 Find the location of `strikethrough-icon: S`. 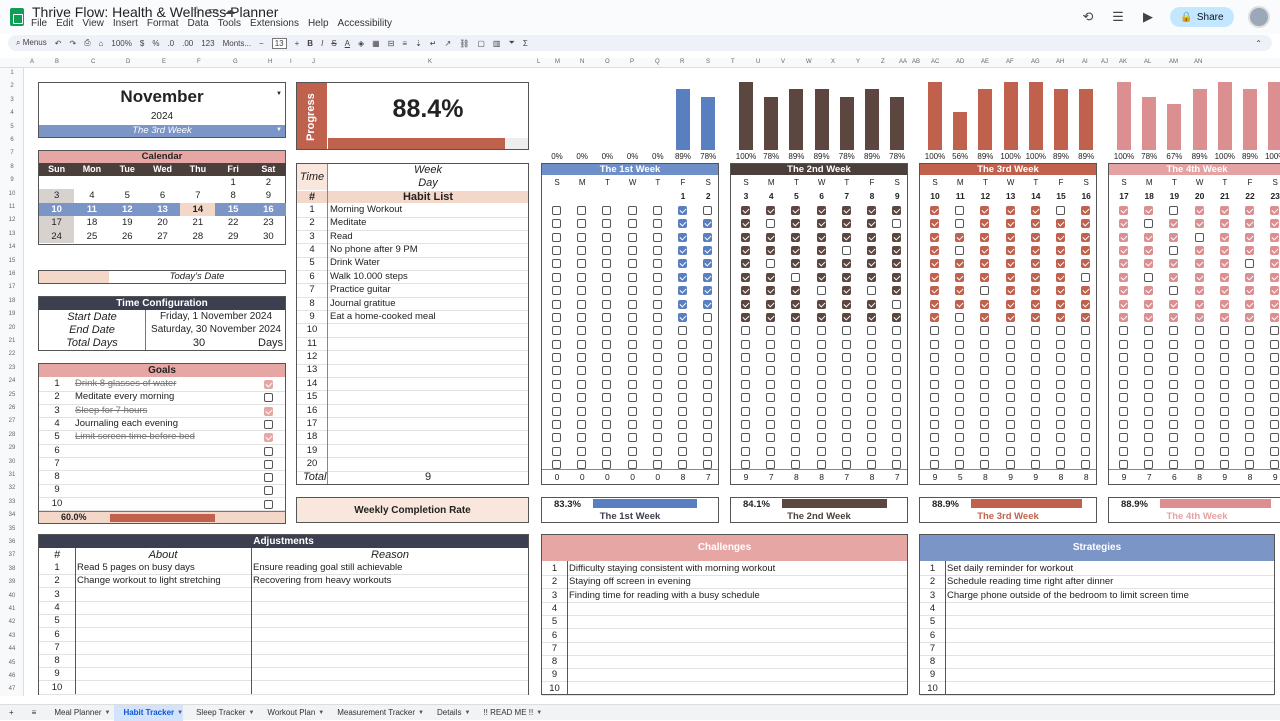

strikethrough-icon: S is located at coordinates (333, 43).